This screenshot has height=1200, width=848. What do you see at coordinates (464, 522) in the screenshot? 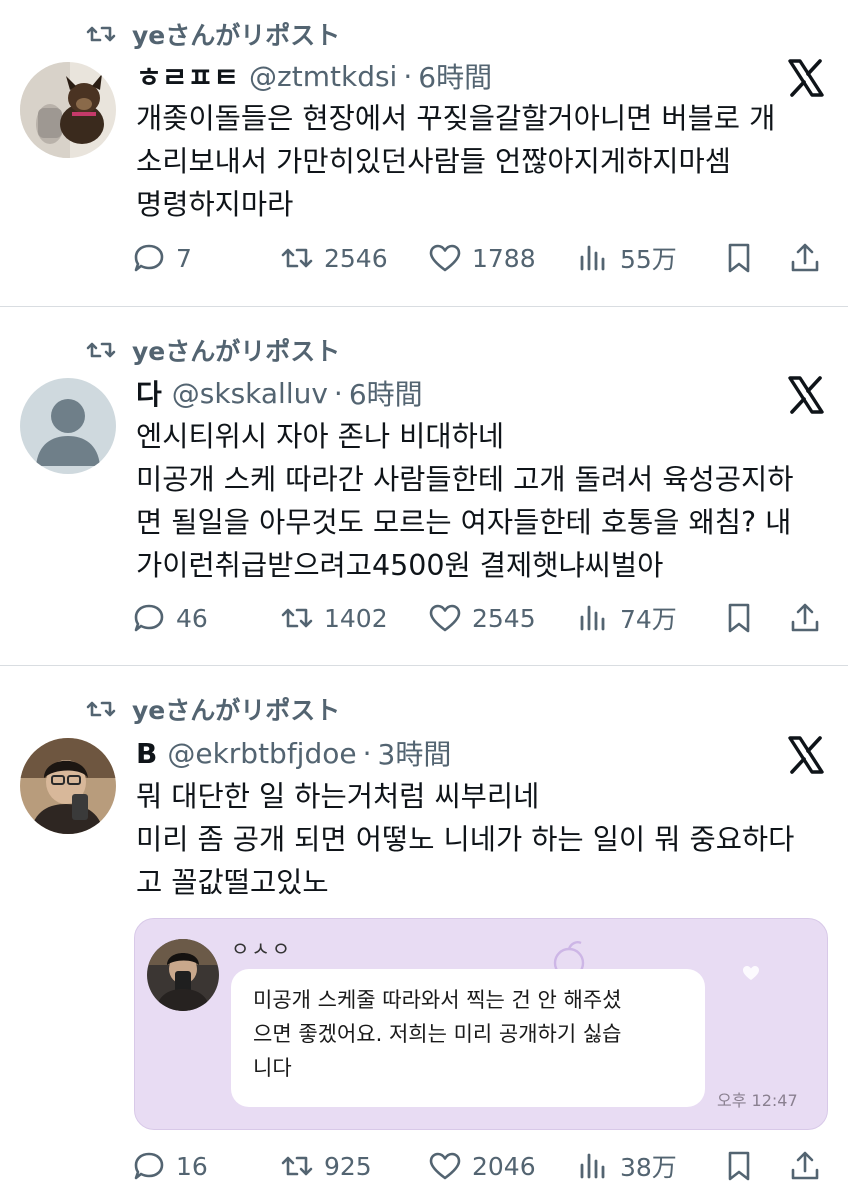
I see `tweet-text-line: 면 될일을 아무것도 모르는 여자들한테 호통을 왜침? 내` at bounding box center [464, 522].